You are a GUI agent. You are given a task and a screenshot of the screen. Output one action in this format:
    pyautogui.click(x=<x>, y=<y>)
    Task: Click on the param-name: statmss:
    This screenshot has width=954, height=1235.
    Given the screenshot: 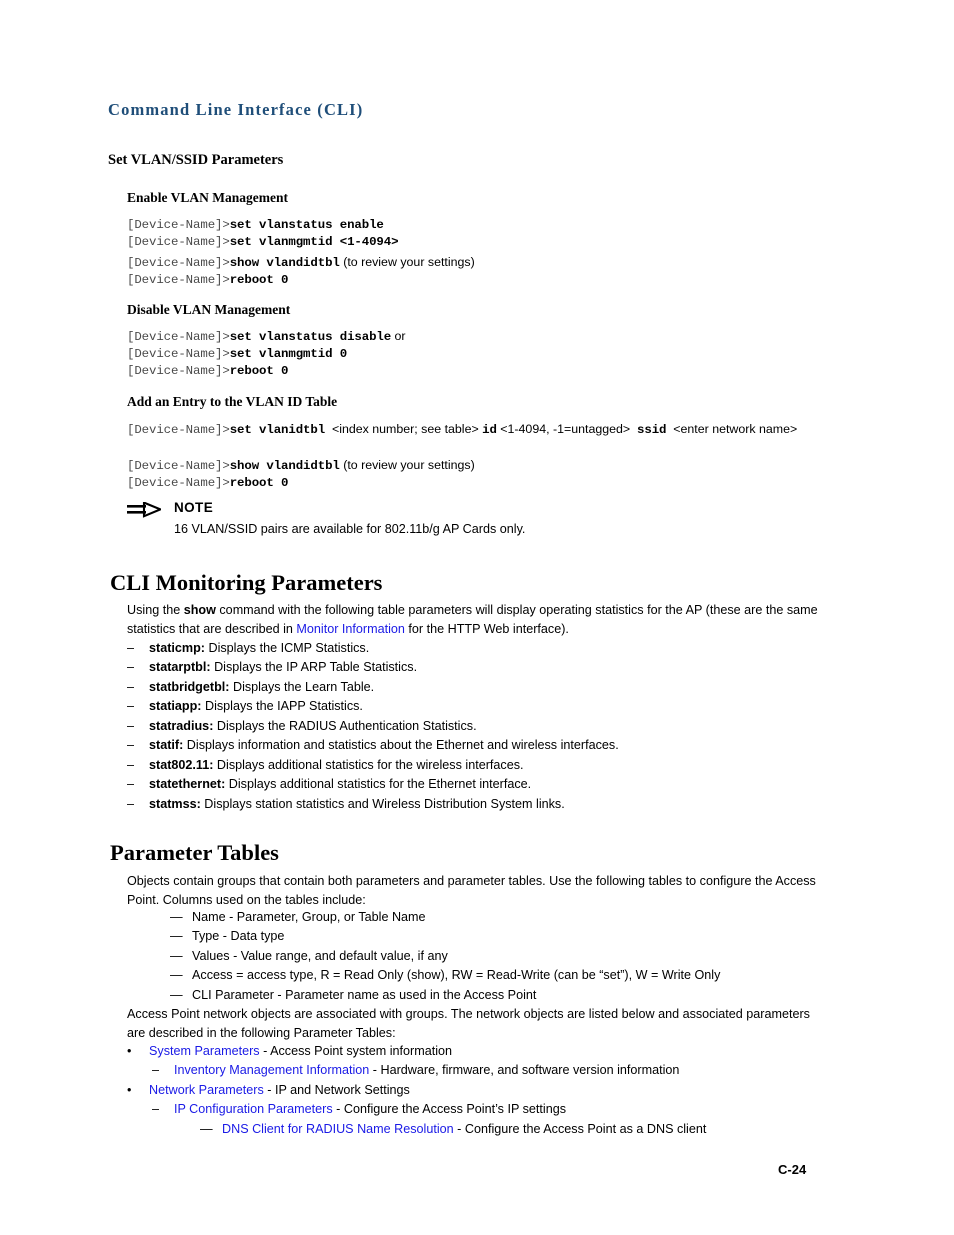 What is the action you would take?
    pyautogui.click(x=175, y=804)
    